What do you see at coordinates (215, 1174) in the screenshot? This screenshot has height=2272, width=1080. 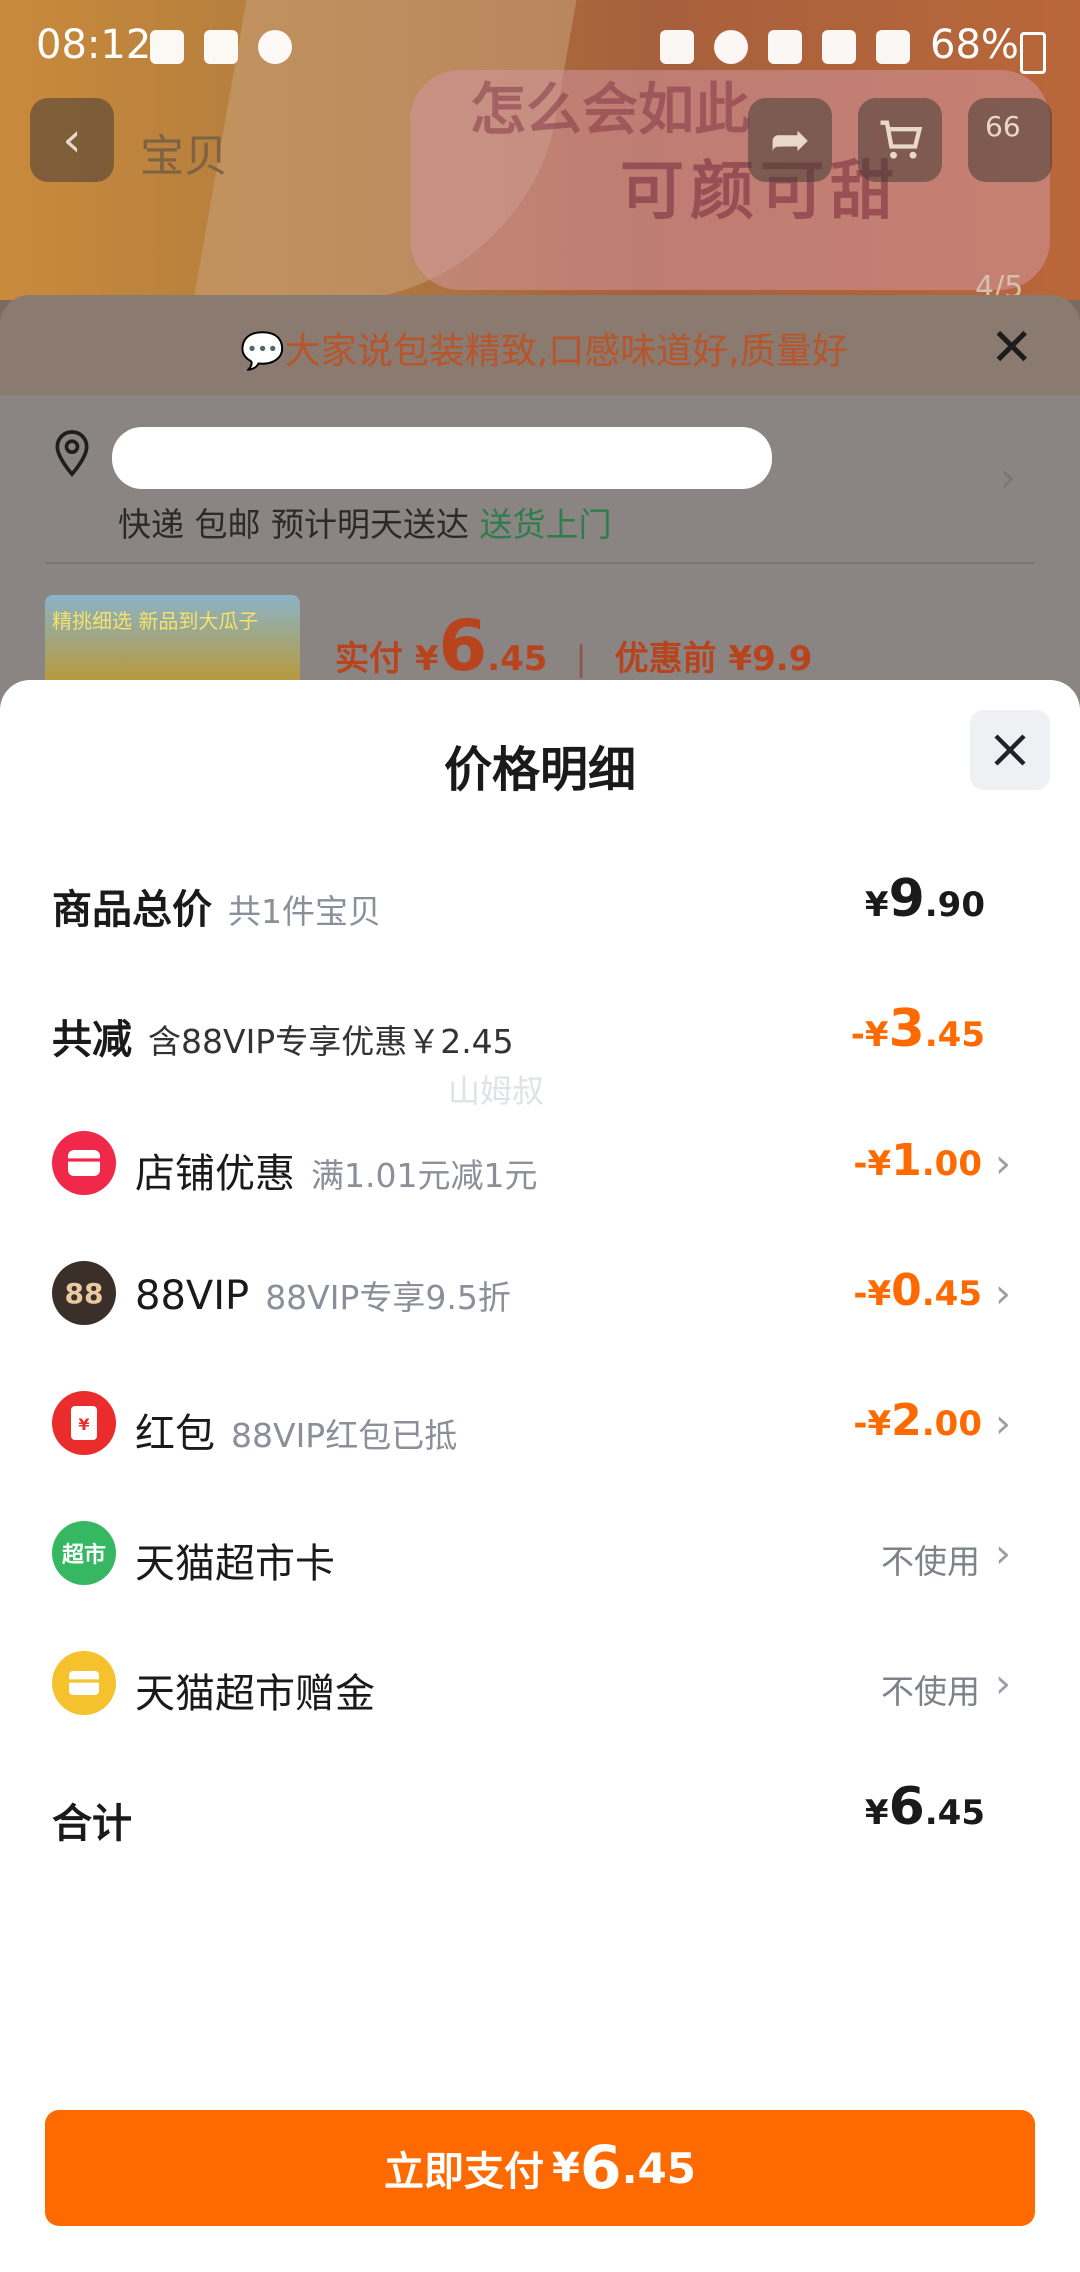 I see `store-discount-label: 店铺优惠` at bounding box center [215, 1174].